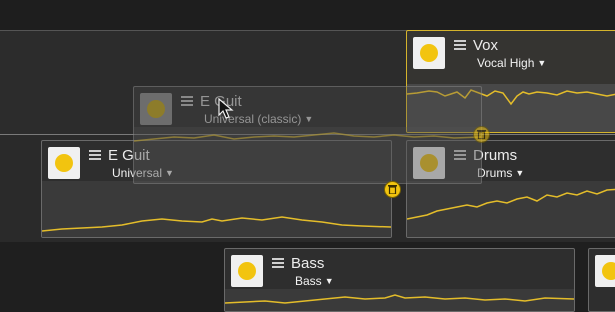  What do you see at coordinates (226, 108) in the screenshot?
I see `mouse-cursor-icon` at bounding box center [226, 108].